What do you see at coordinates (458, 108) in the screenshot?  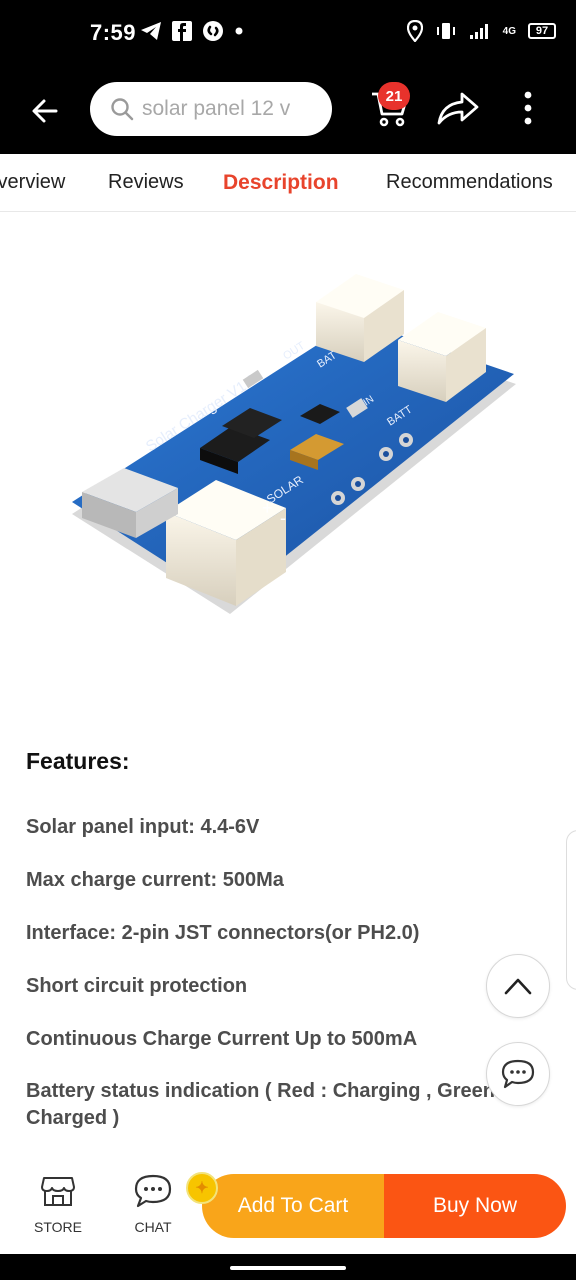 I see `share-icon` at bounding box center [458, 108].